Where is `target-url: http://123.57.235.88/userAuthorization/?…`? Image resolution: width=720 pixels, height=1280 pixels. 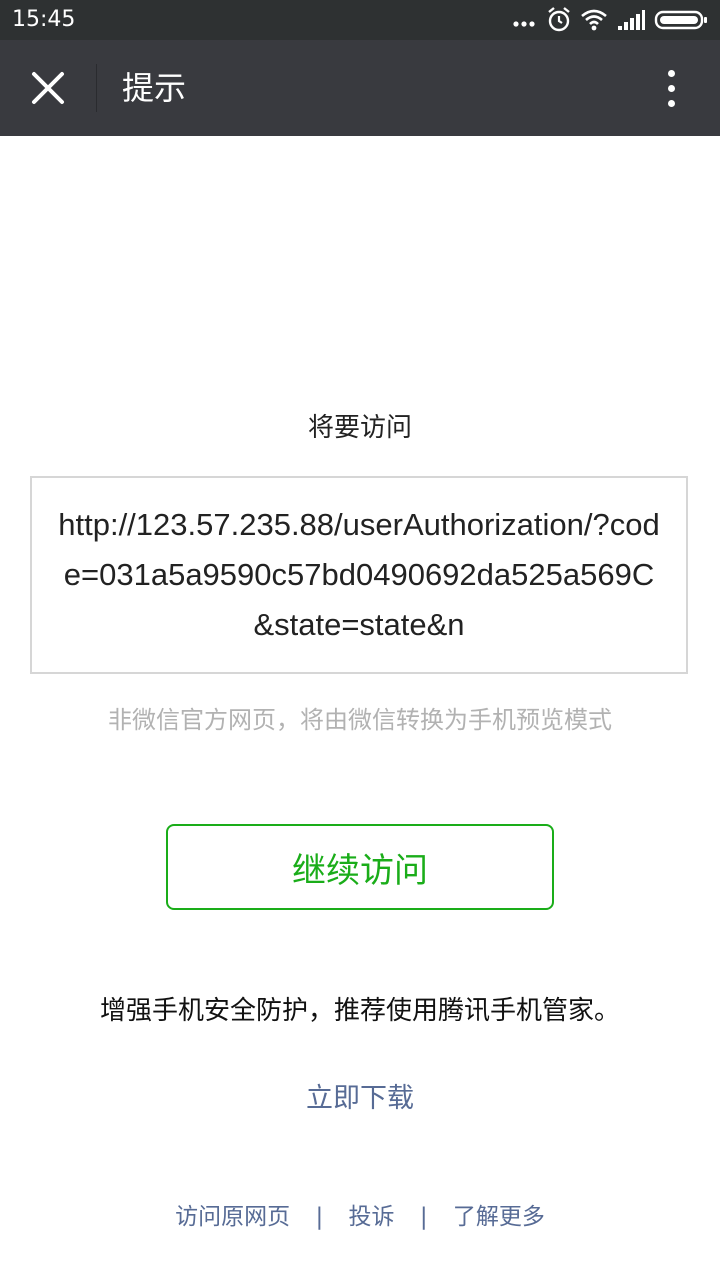
target-url: http://123.57.235.88/userAuthorization/?… is located at coordinates (359, 574).